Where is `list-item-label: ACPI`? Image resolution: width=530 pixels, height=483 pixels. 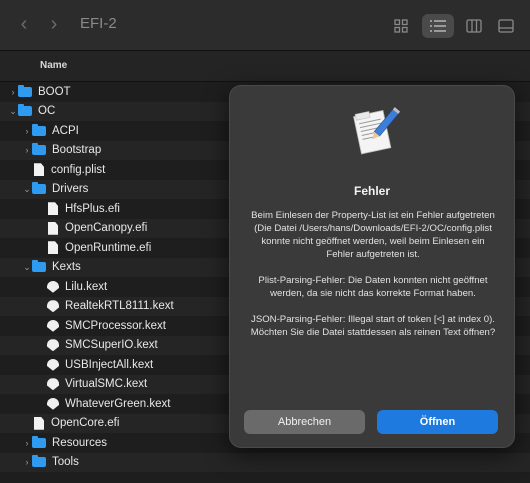
list-item-label: ACPI is located at coordinates (65, 130).